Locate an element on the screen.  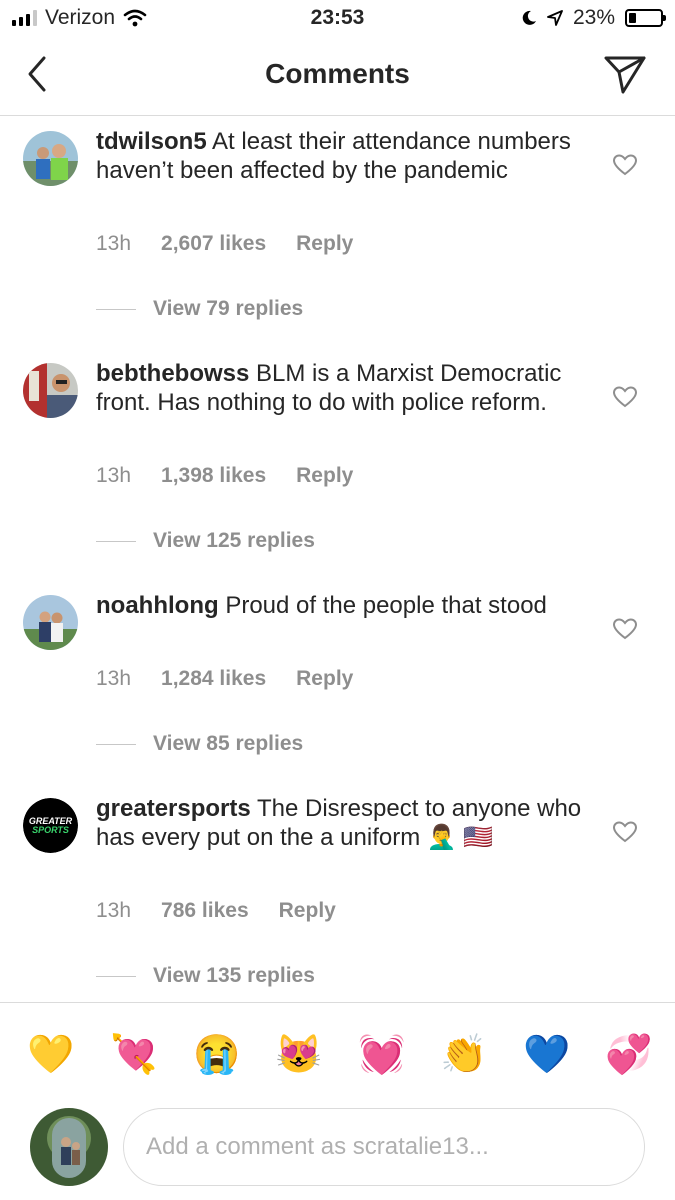
comment-username: noahhlong is located at coordinates (157, 605).